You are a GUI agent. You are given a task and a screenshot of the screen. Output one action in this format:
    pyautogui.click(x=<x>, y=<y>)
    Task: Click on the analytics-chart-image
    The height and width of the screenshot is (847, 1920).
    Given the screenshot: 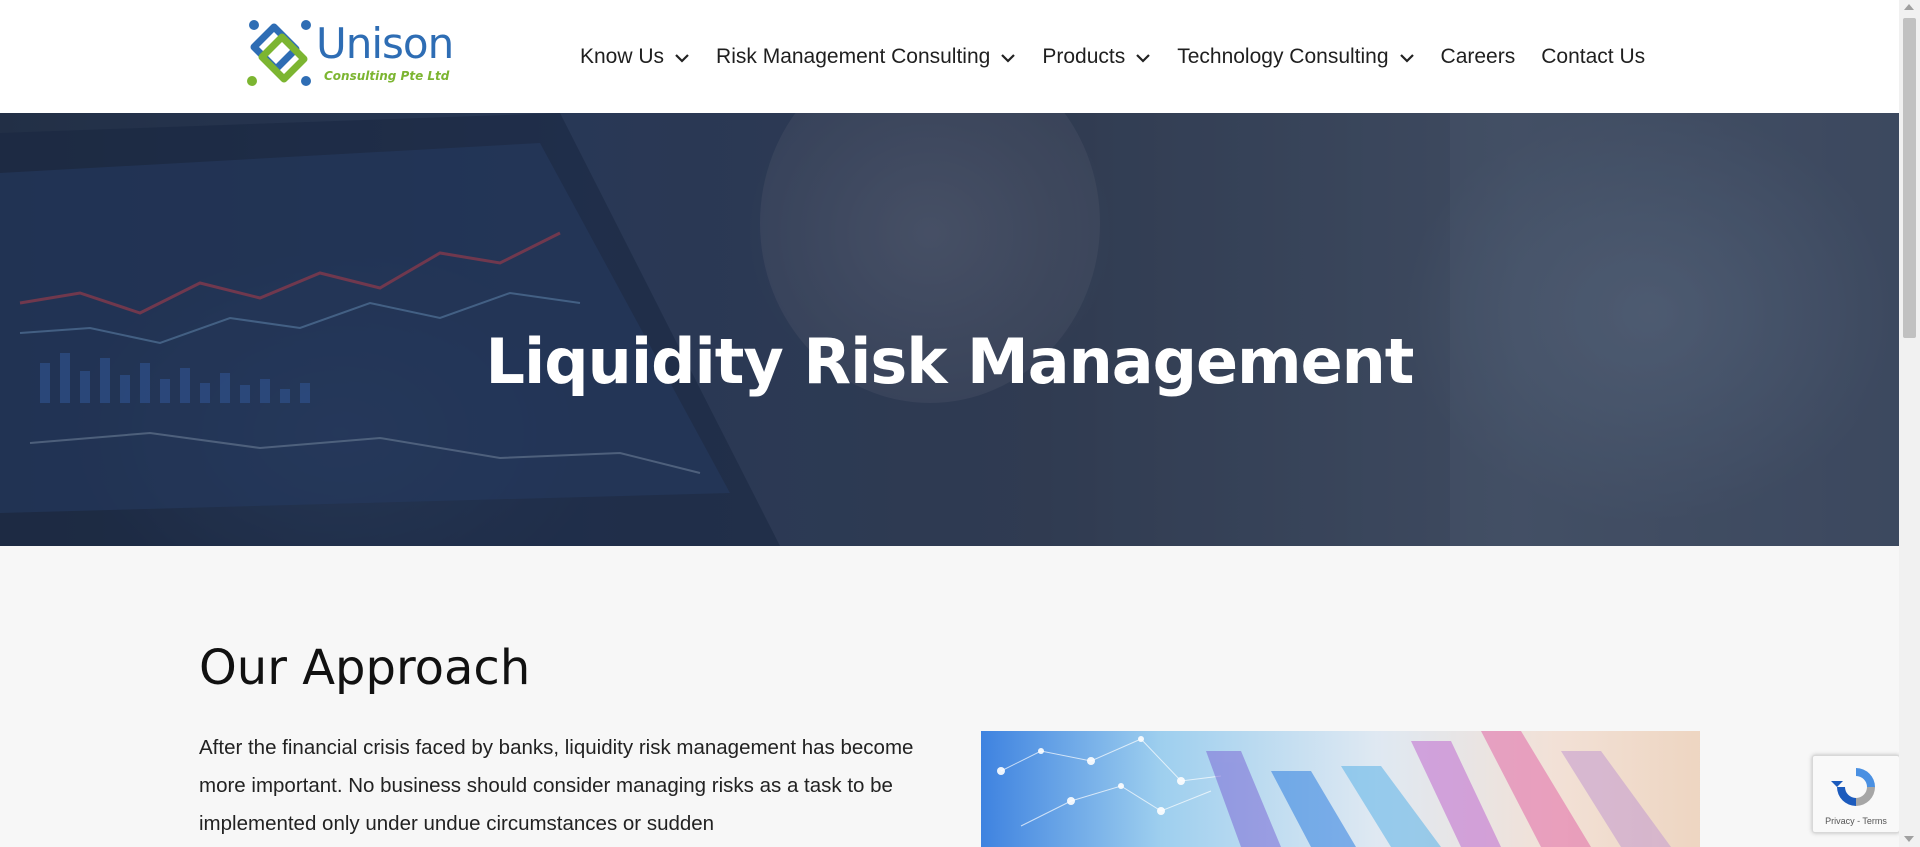 What is the action you would take?
    pyautogui.click(x=1340, y=789)
    